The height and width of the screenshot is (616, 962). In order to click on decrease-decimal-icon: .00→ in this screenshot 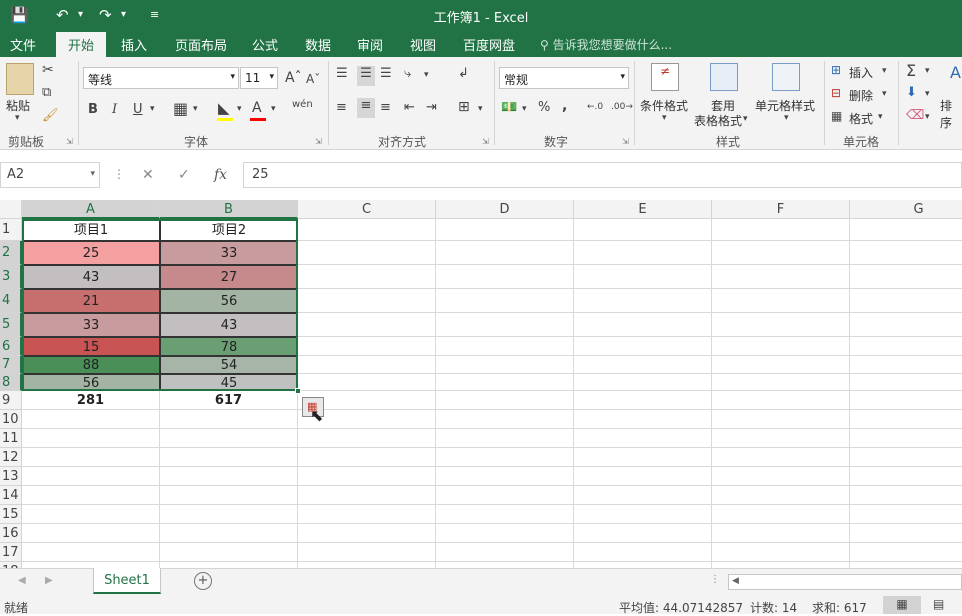, I will do `click(622, 107)`.